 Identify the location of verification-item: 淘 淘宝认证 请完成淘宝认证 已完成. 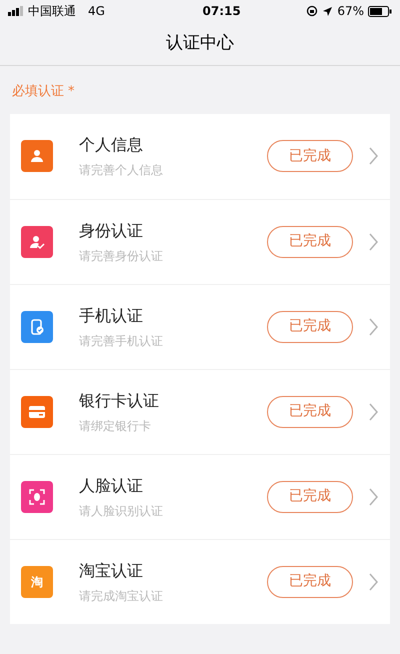
(200, 581).